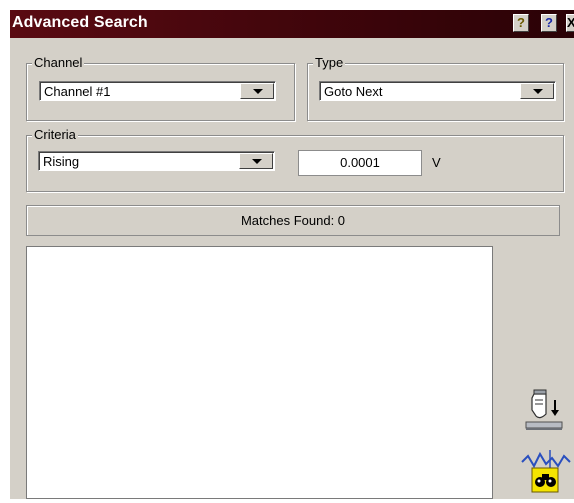  What do you see at coordinates (55, 134) in the screenshot?
I see `criteria-group-label: Criteria` at bounding box center [55, 134].